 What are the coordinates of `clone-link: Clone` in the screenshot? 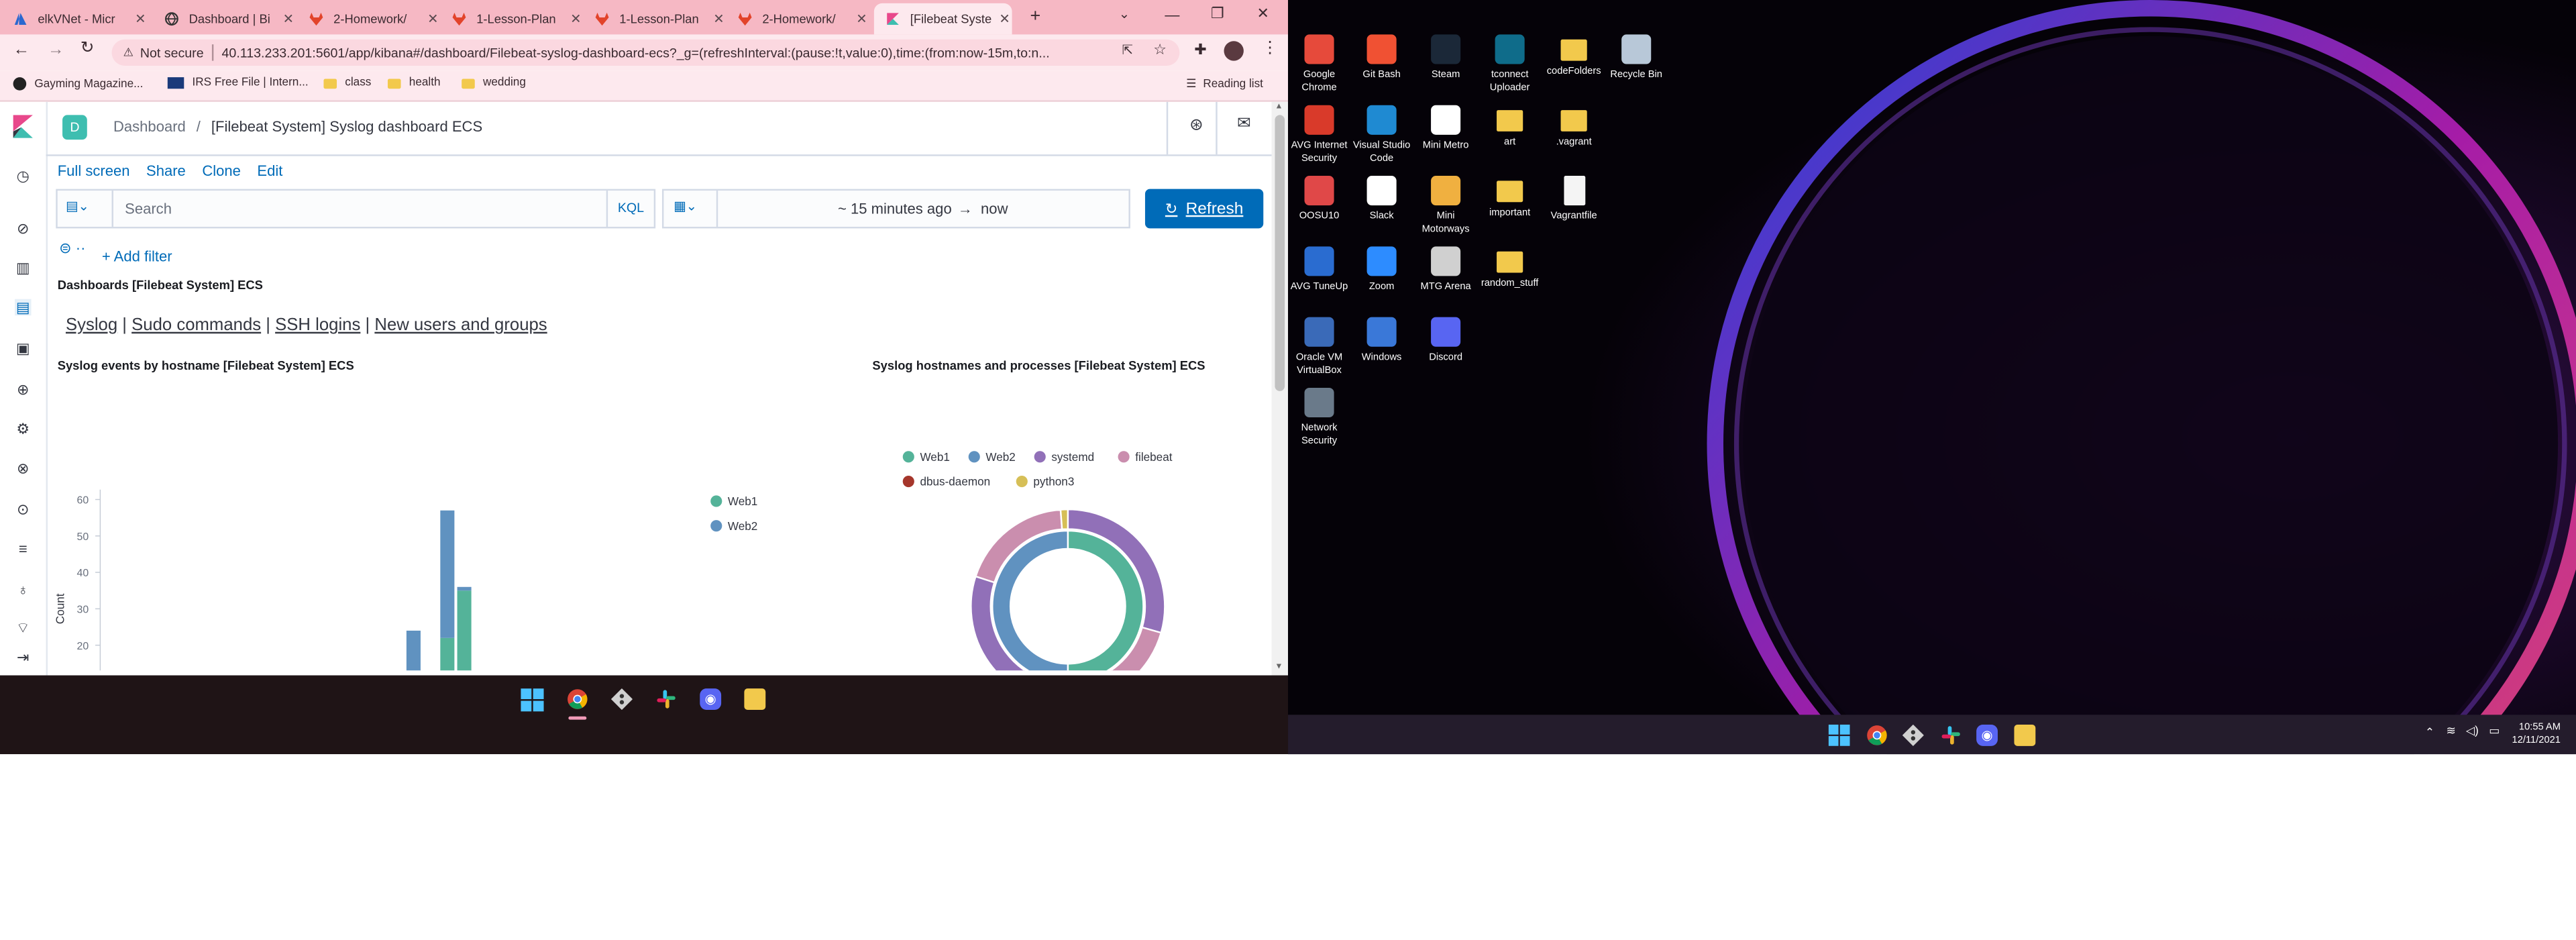 It's located at (221, 170).